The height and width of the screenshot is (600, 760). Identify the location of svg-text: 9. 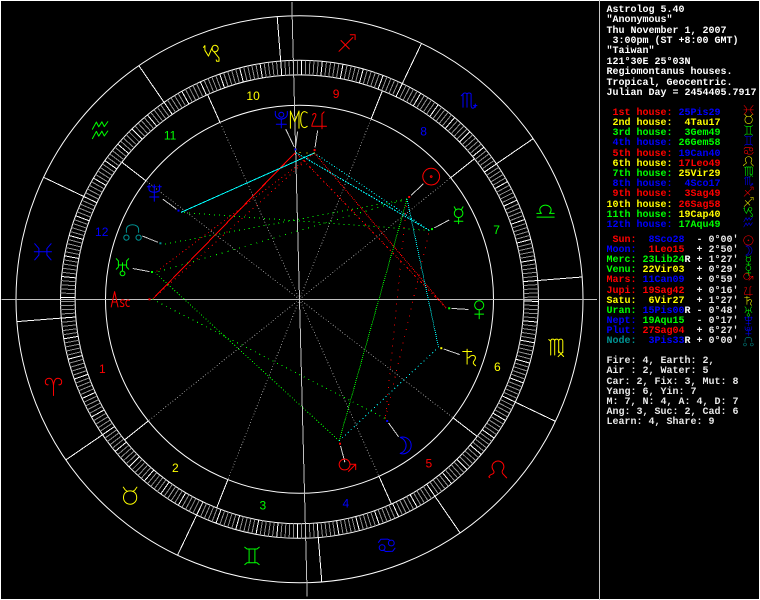
(336, 94).